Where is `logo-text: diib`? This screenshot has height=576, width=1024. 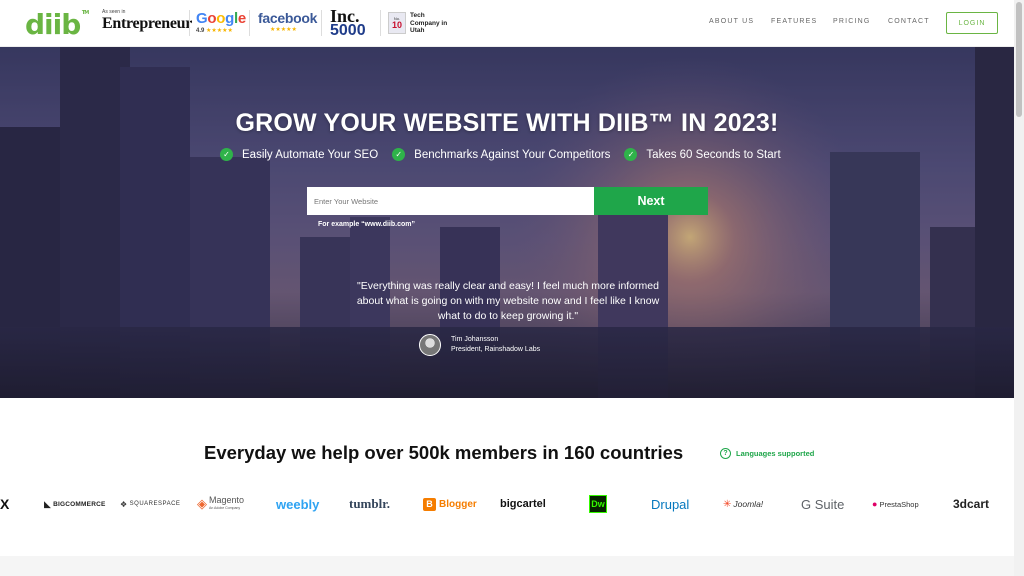 logo-text: diib is located at coordinates (53, 24).